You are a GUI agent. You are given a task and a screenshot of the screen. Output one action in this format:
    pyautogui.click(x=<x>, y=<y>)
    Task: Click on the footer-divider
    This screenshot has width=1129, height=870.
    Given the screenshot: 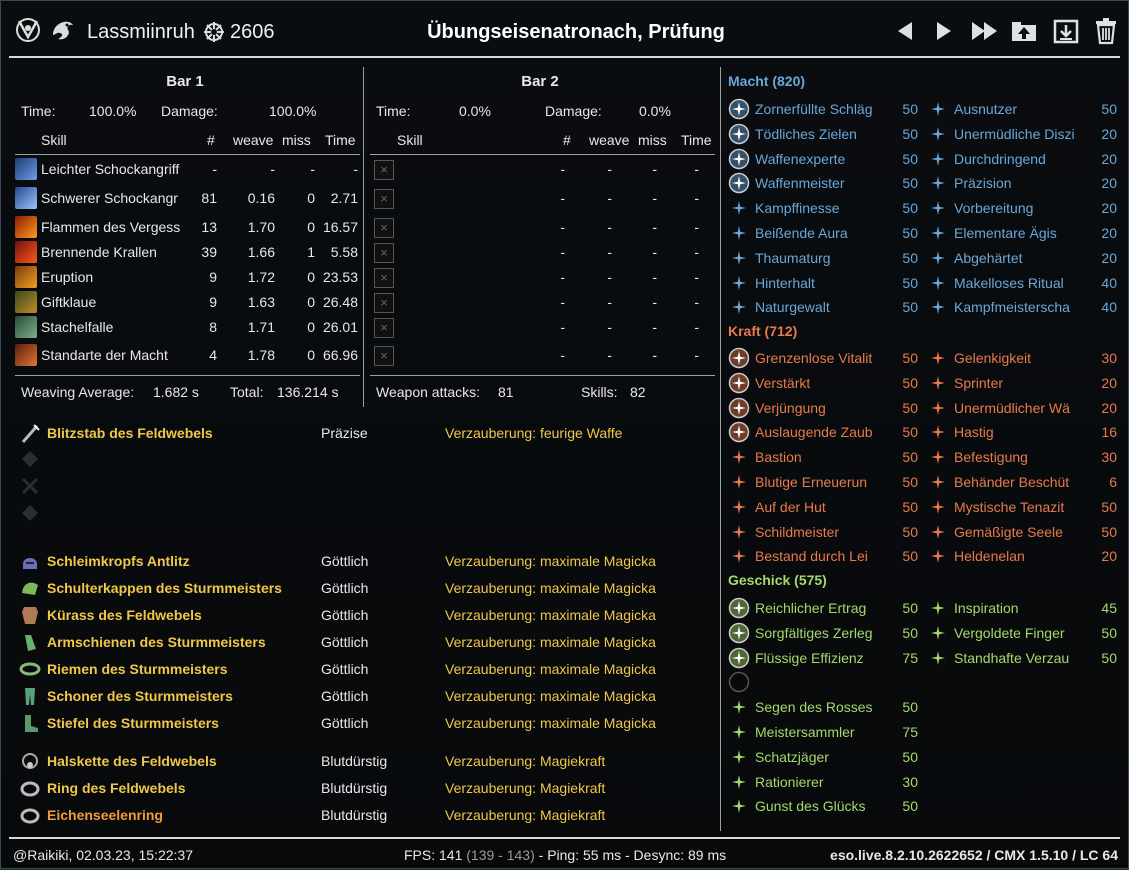 What is the action you would take?
    pyautogui.click(x=564, y=838)
    